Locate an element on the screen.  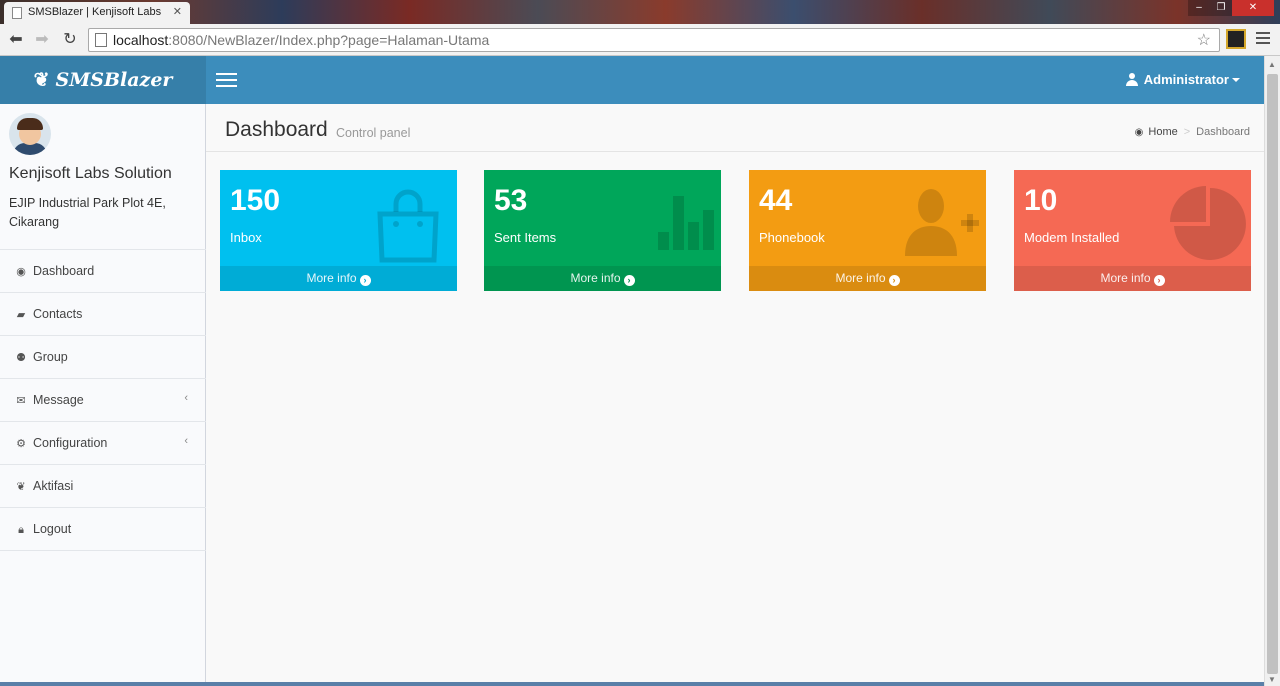
inbox-count: 150 is located at coordinates (255, 200).